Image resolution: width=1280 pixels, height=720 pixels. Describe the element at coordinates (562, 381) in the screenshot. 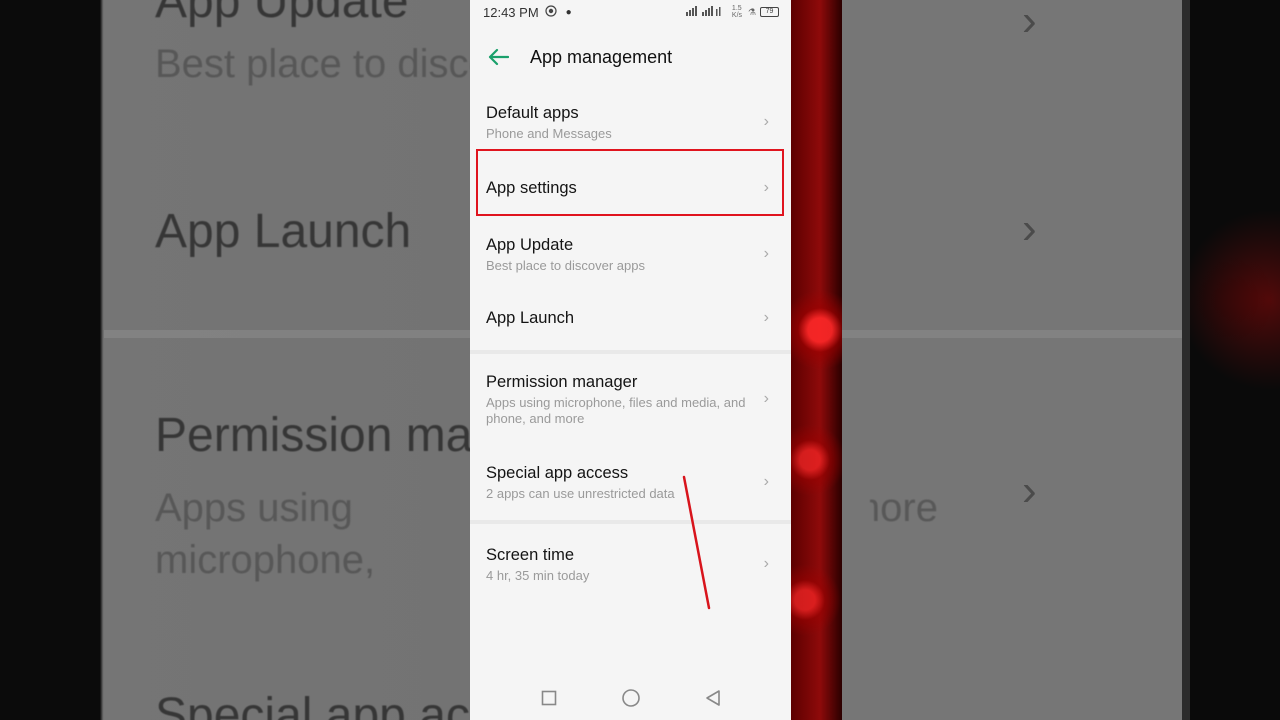

I see `menu-item-label: Permission manager` at that location.